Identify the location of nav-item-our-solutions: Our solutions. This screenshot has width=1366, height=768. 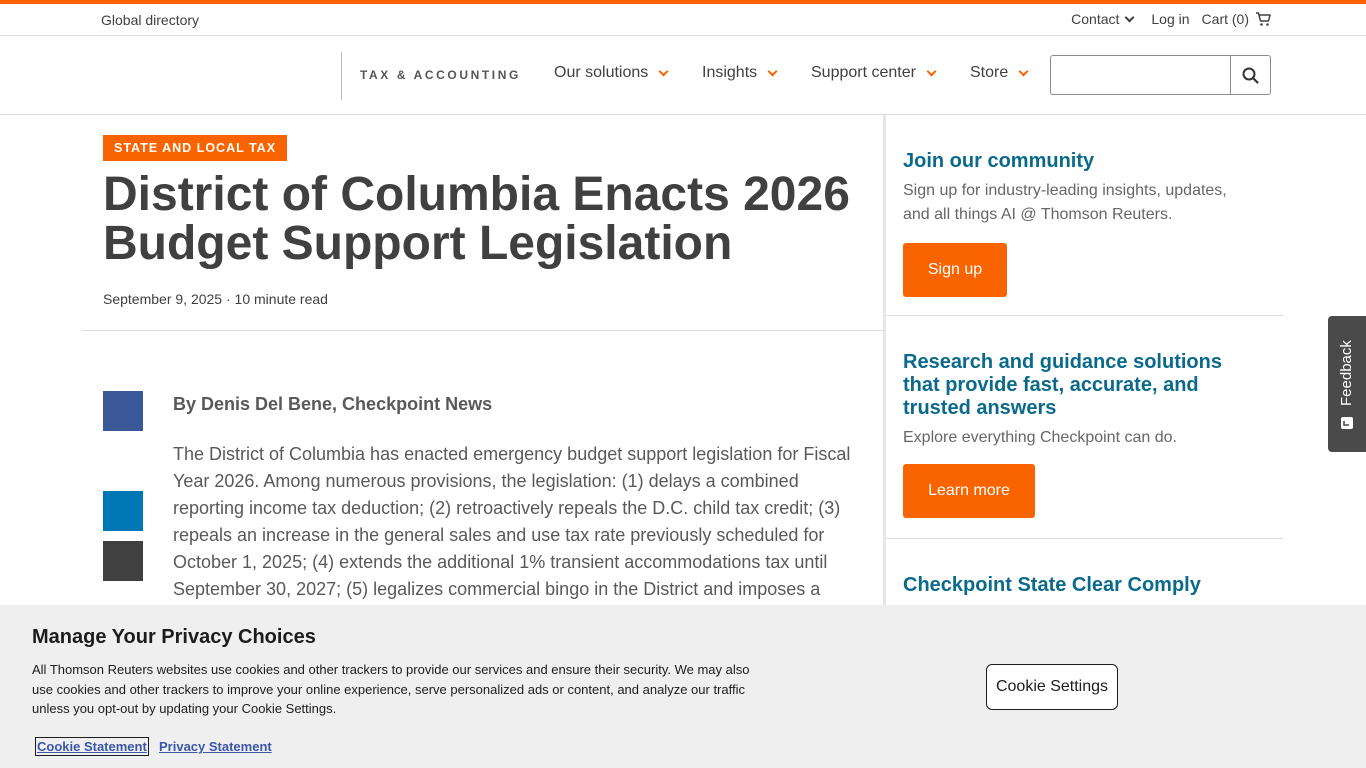
(611, 73).